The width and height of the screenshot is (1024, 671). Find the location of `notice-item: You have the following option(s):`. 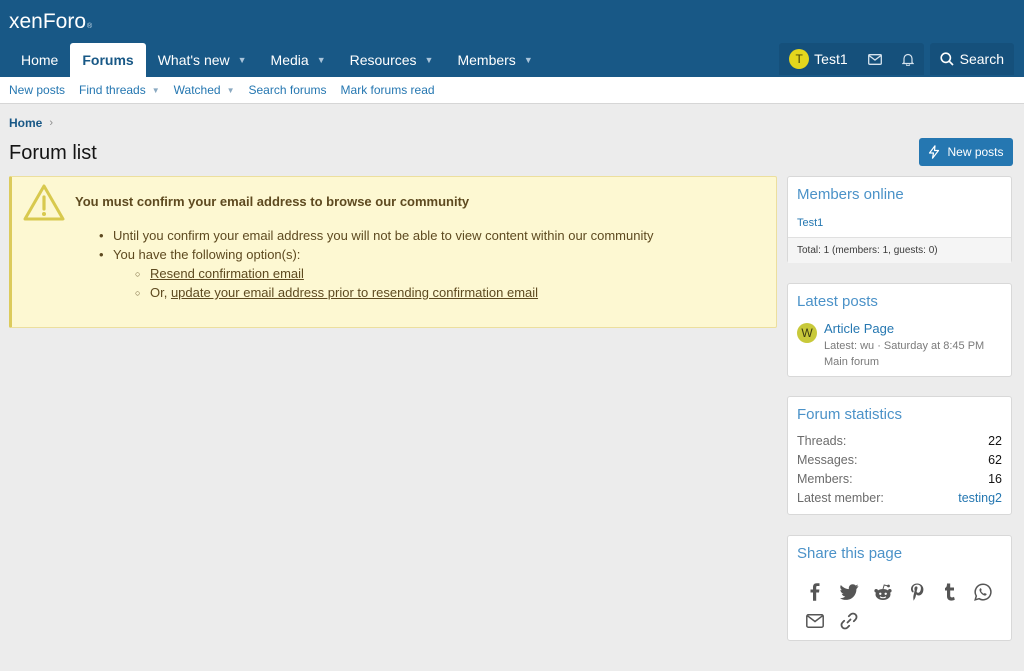

notice-item: You have the following option(s): is located at coordinates (376, 254).